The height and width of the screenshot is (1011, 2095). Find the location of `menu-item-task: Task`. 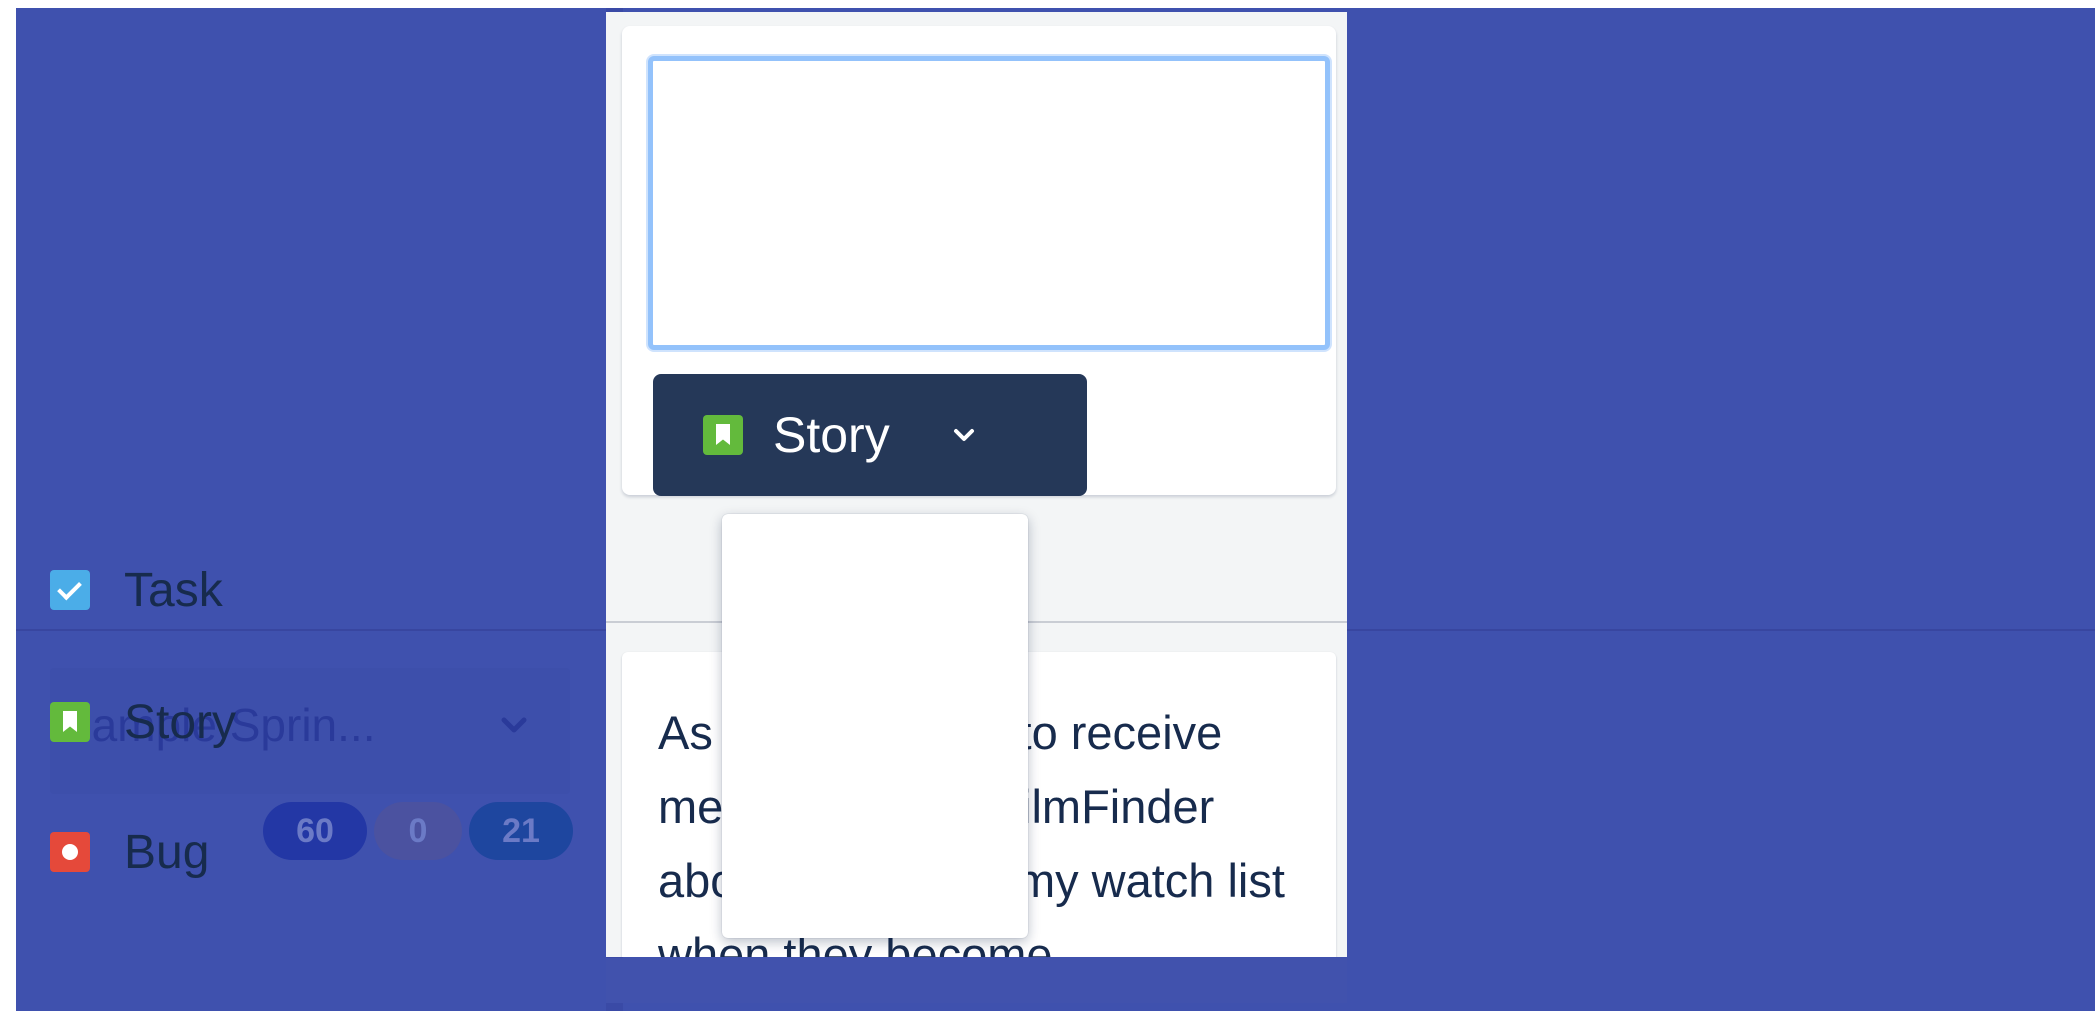

menu-item-task: Task is located at coordinates (136, 590).